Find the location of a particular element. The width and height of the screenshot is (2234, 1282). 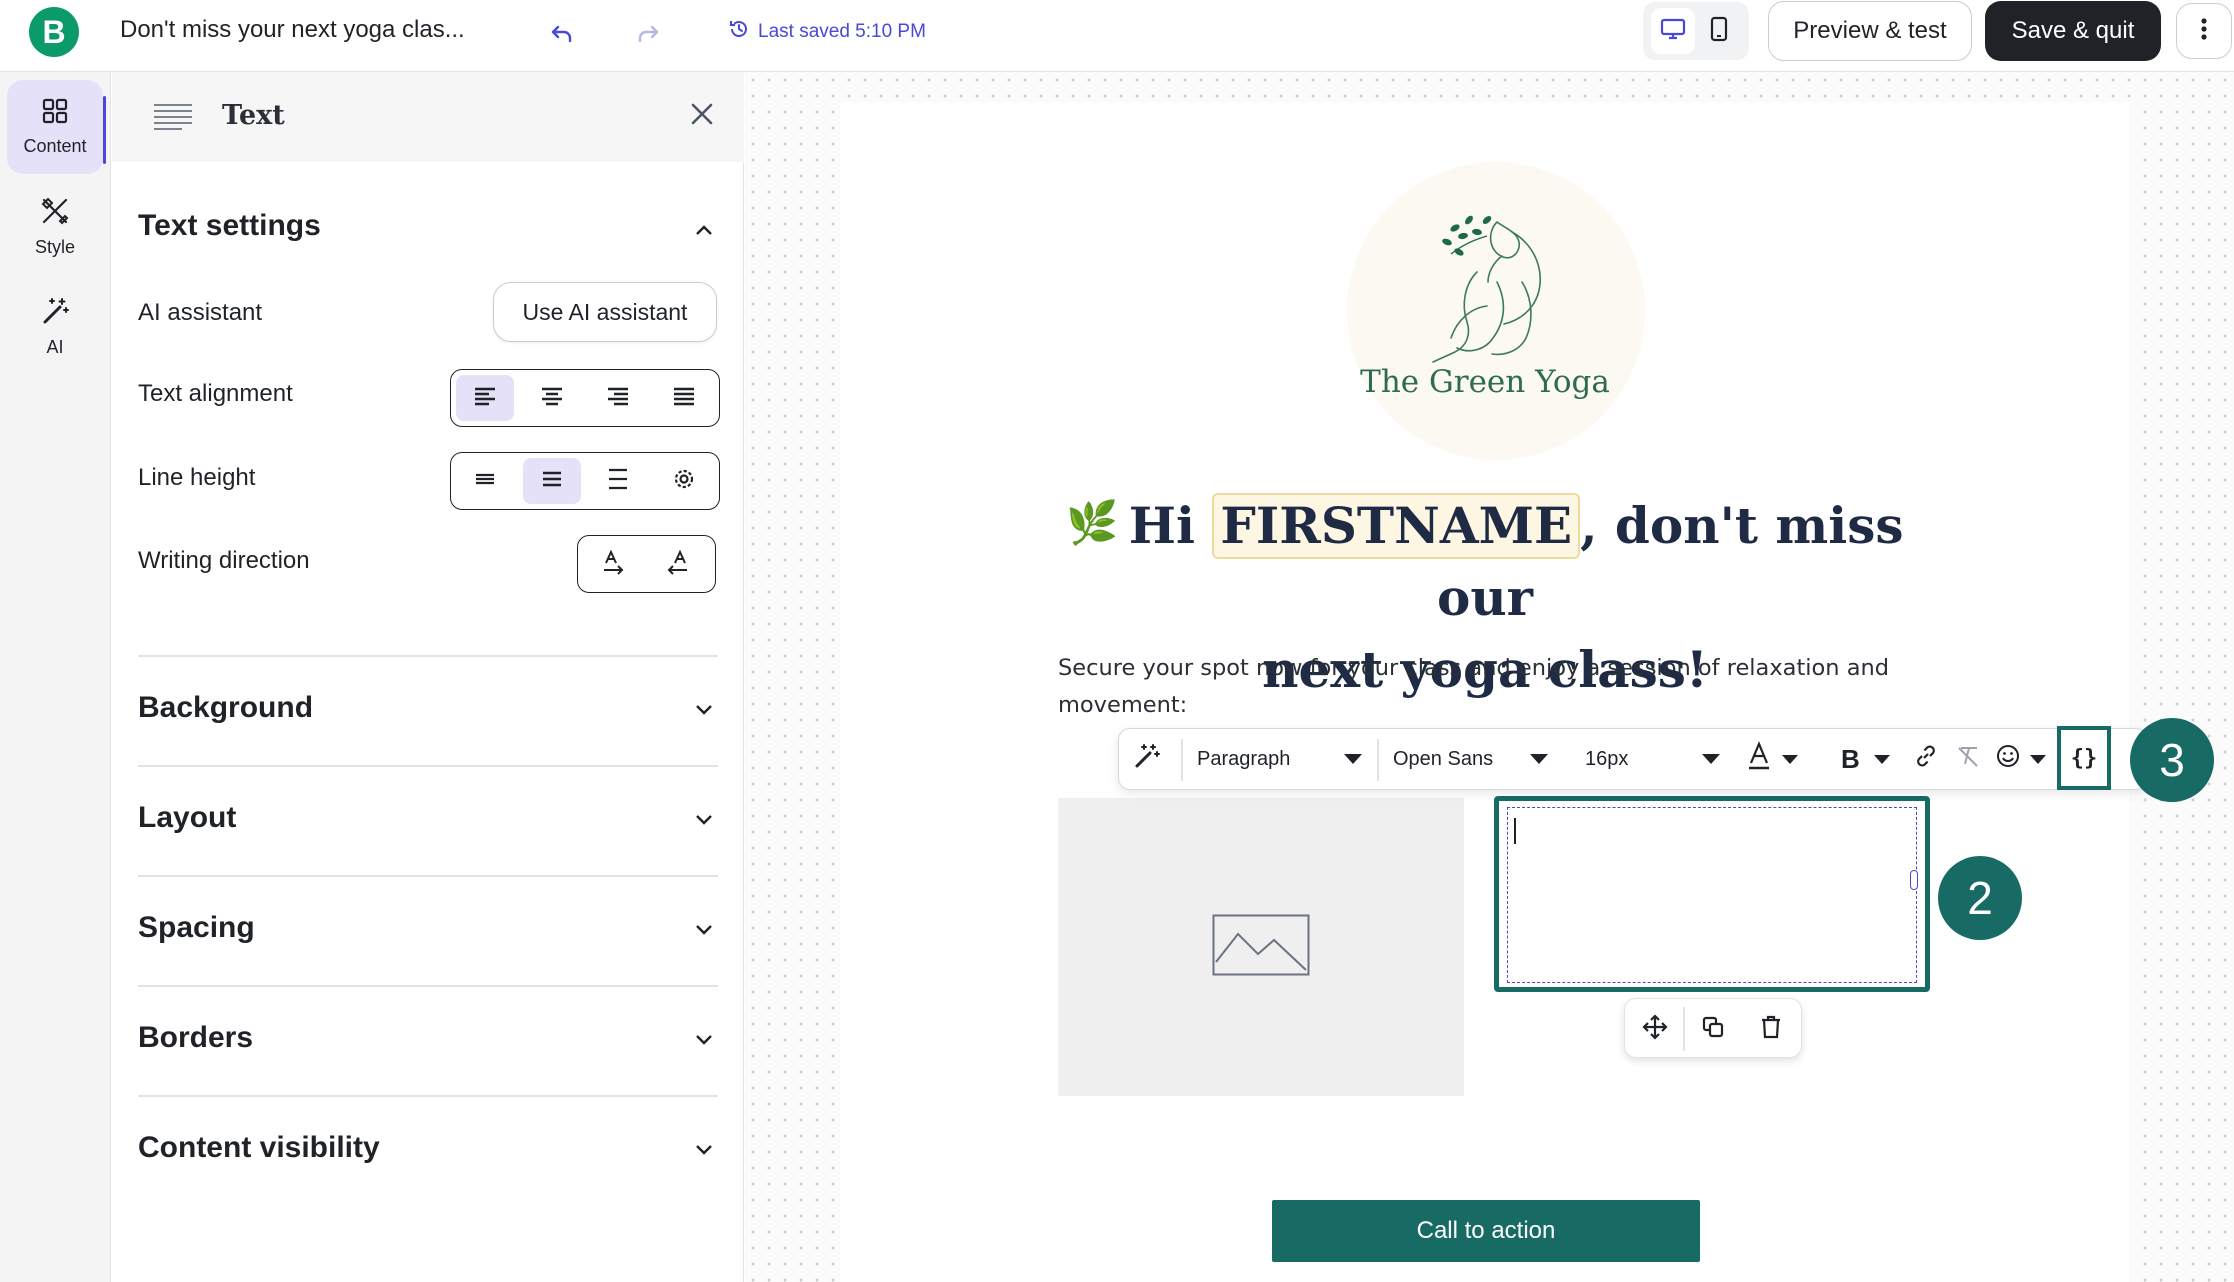

line-height-loose-button is located at coordinates (618, 481).